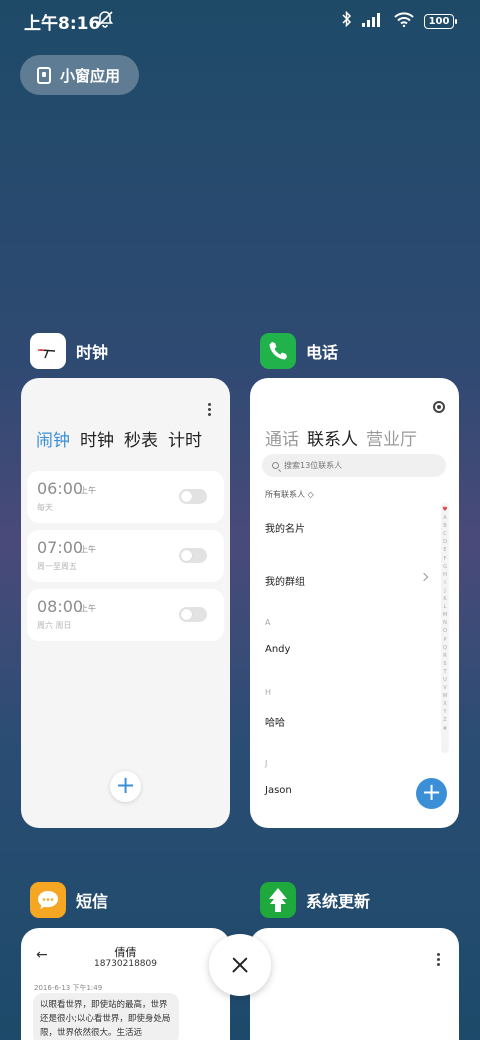 This screenshot has height=1040, width=480. I want to click on section-letter: J, so click(266, 763).